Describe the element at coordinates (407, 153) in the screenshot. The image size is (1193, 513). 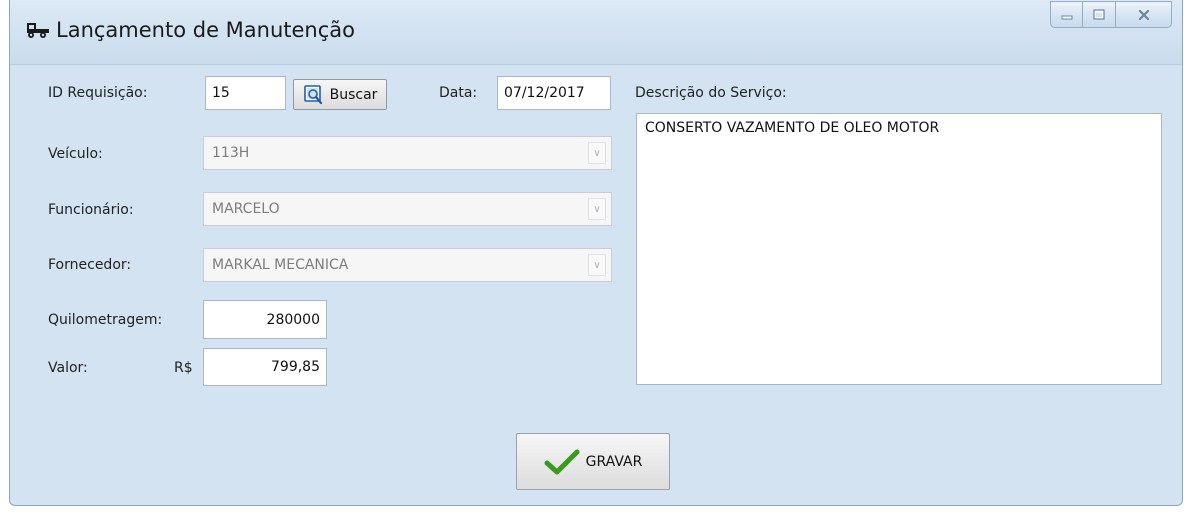
I see `veiculo-select: 113H ∨` at that location.